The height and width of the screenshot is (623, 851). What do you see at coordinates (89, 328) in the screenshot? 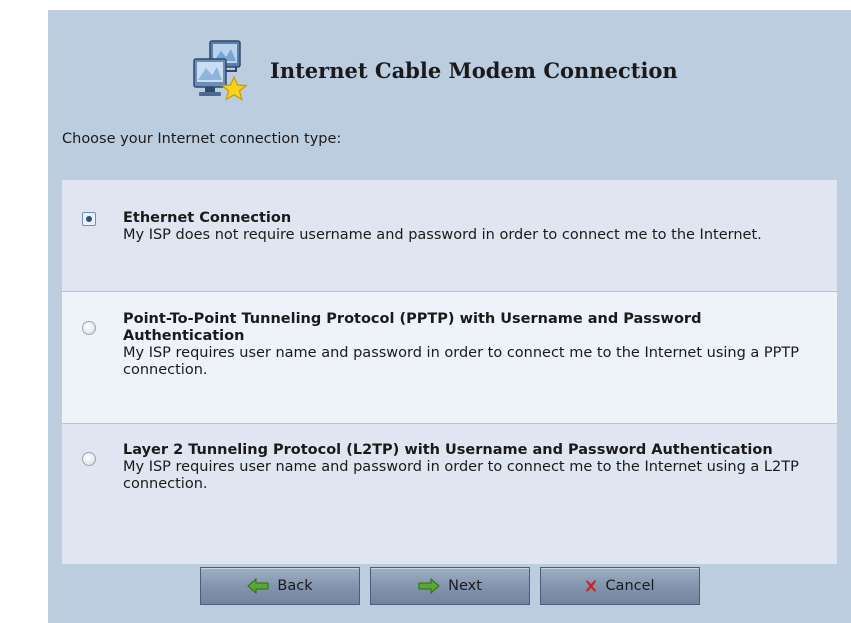
I see `pptp-radio` at bounding box center [89, 328].